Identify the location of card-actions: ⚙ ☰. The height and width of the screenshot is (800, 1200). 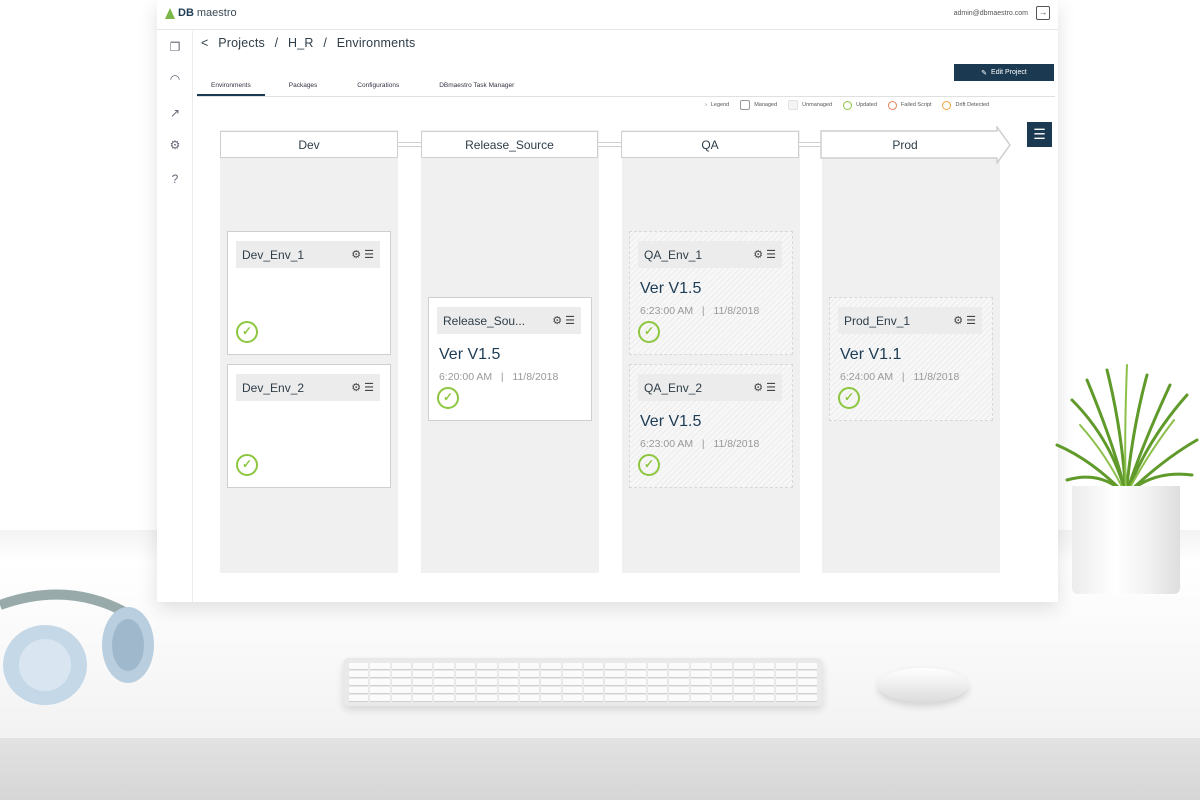
(764, 387).